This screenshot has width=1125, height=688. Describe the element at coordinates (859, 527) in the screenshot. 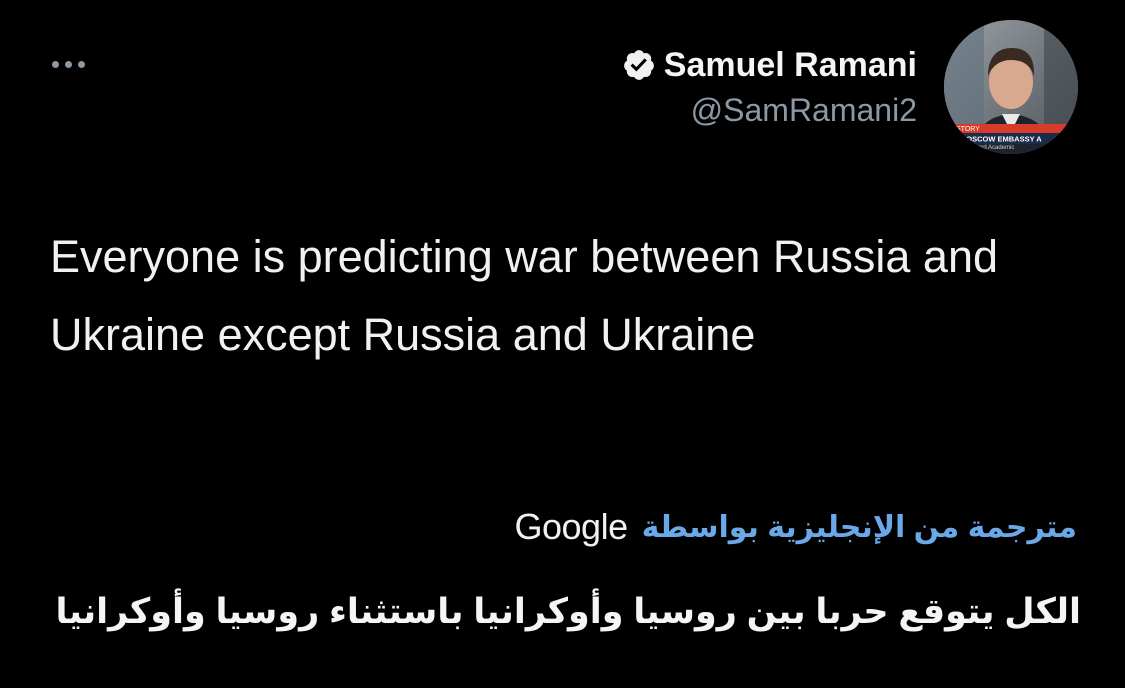

I see `translated-by-label: مترجمة من الإنجليزية بواسطة` at that location.